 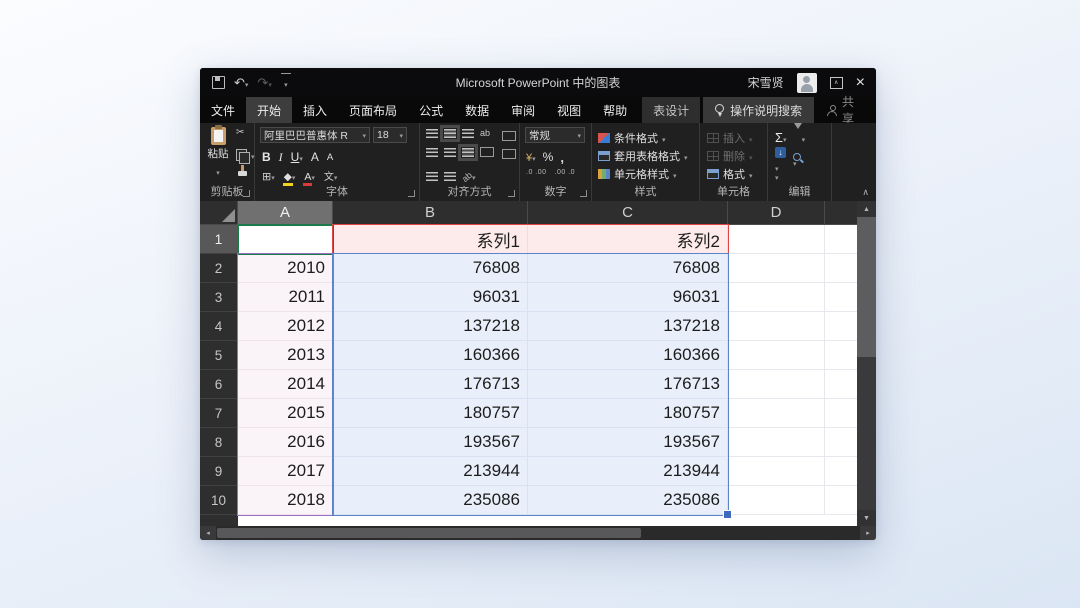 What do you see at coordinates (477, 110) in the screenshot?
I see `tab-data: 数据` at bounding box center [477, 110].